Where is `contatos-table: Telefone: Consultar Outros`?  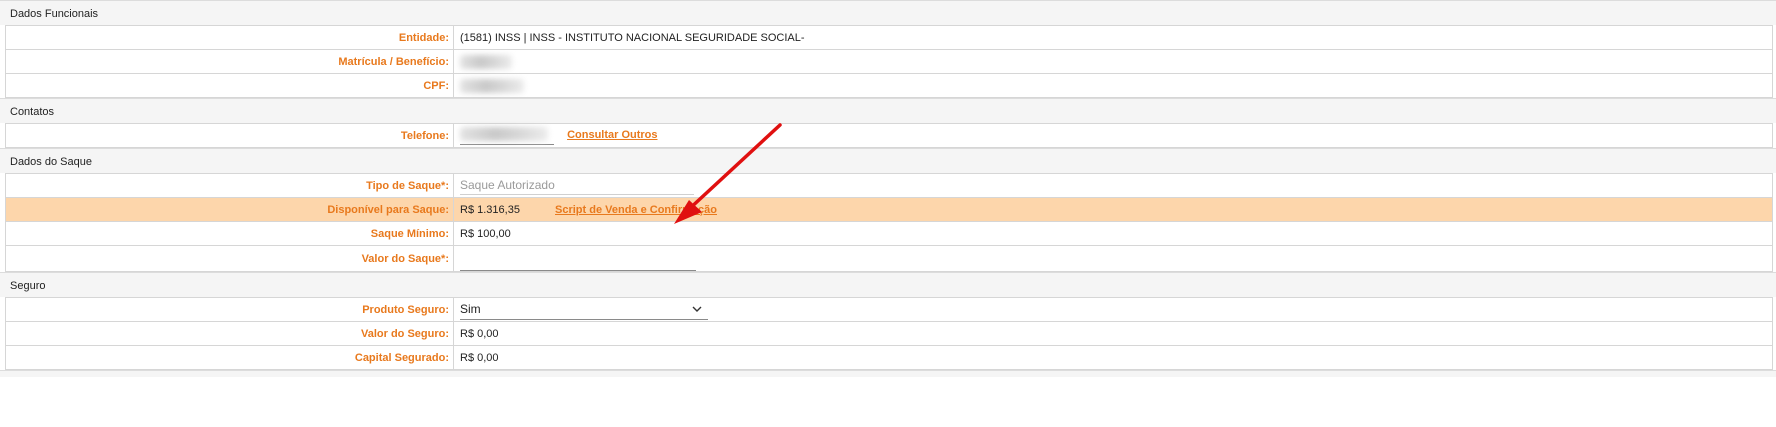
contatos-table: Telefone: Consultar Outros is located at coordinates (889, 135).